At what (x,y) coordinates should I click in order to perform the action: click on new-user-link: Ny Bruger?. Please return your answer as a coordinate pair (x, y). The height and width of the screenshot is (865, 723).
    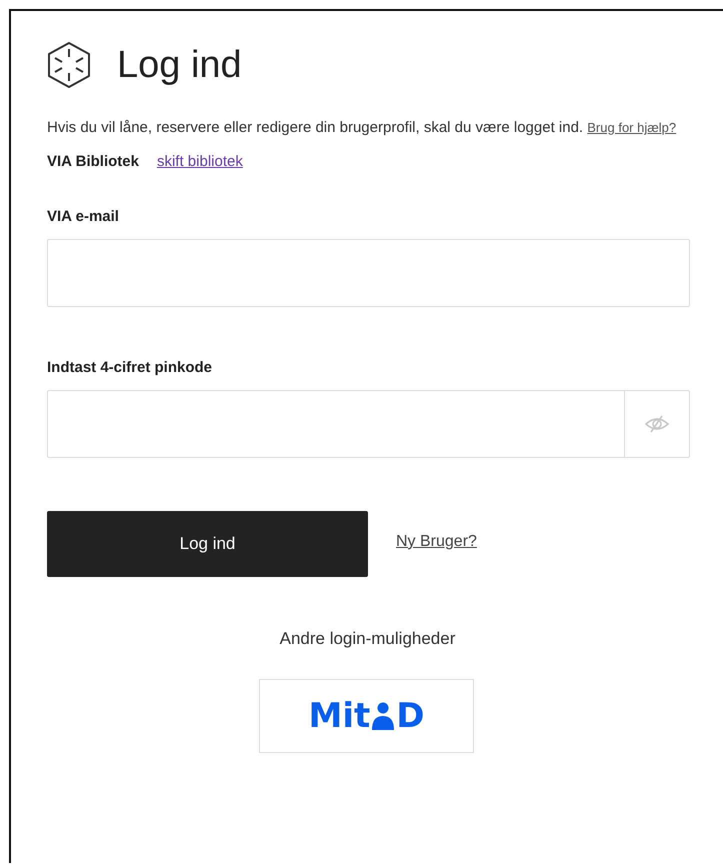
    Looking at the image, I should click on (436, 542).